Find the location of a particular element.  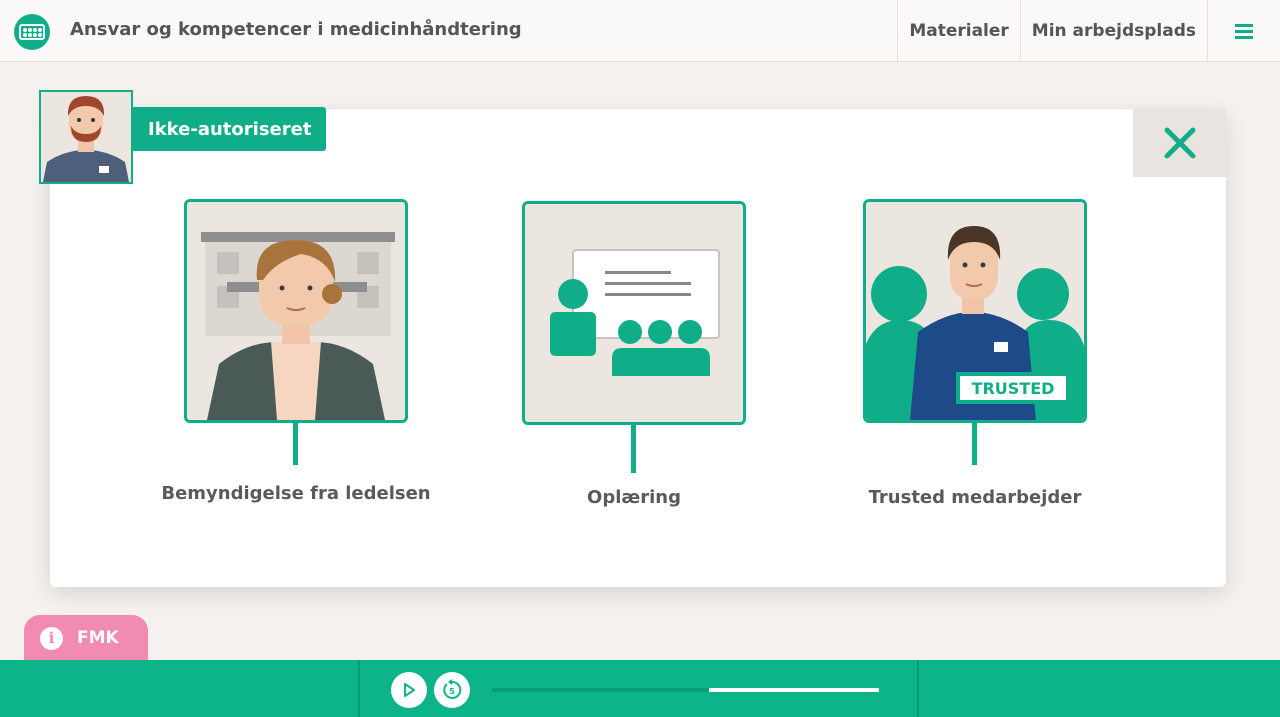

avatar is located at coordinates (86, 137).